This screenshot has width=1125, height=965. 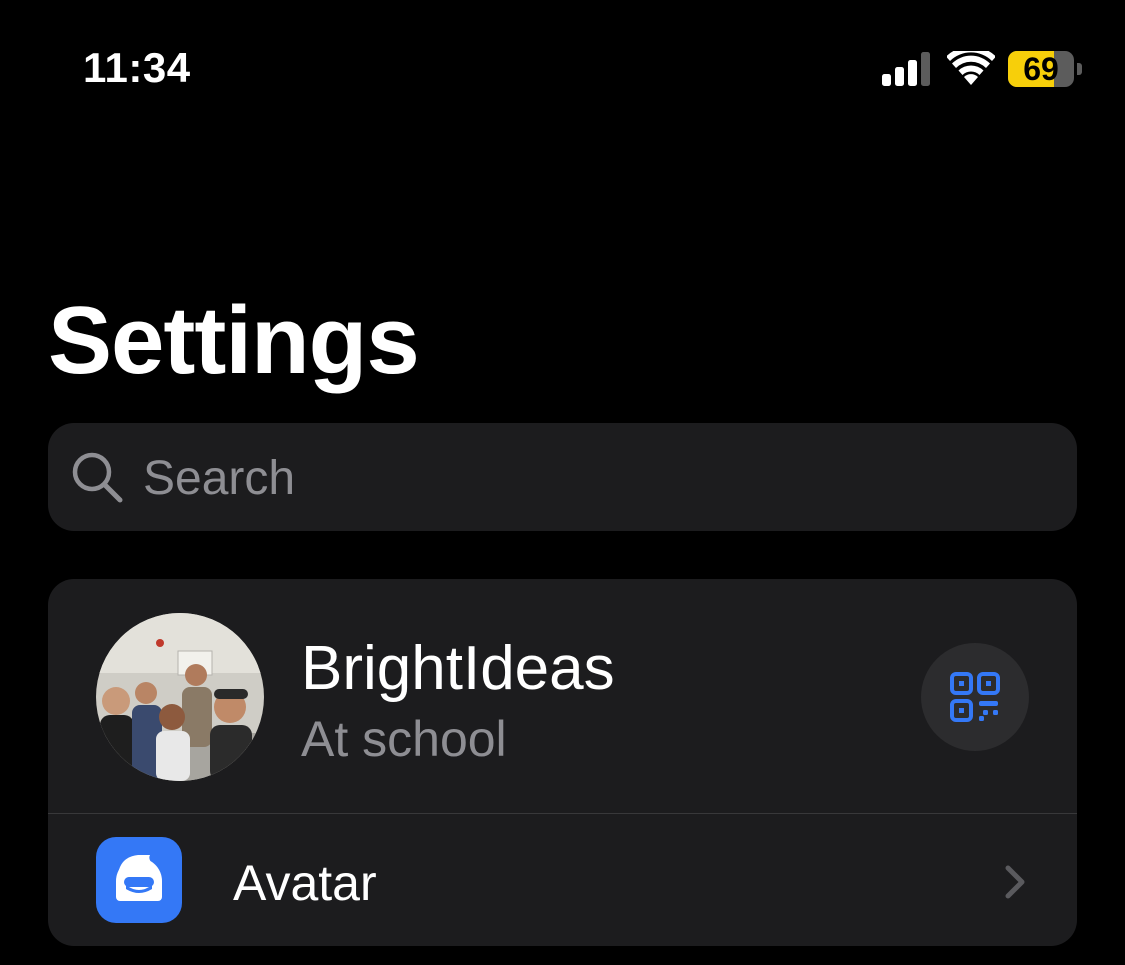 I want to click on status-bar: 11:34 69, so click(x=562, y=70).